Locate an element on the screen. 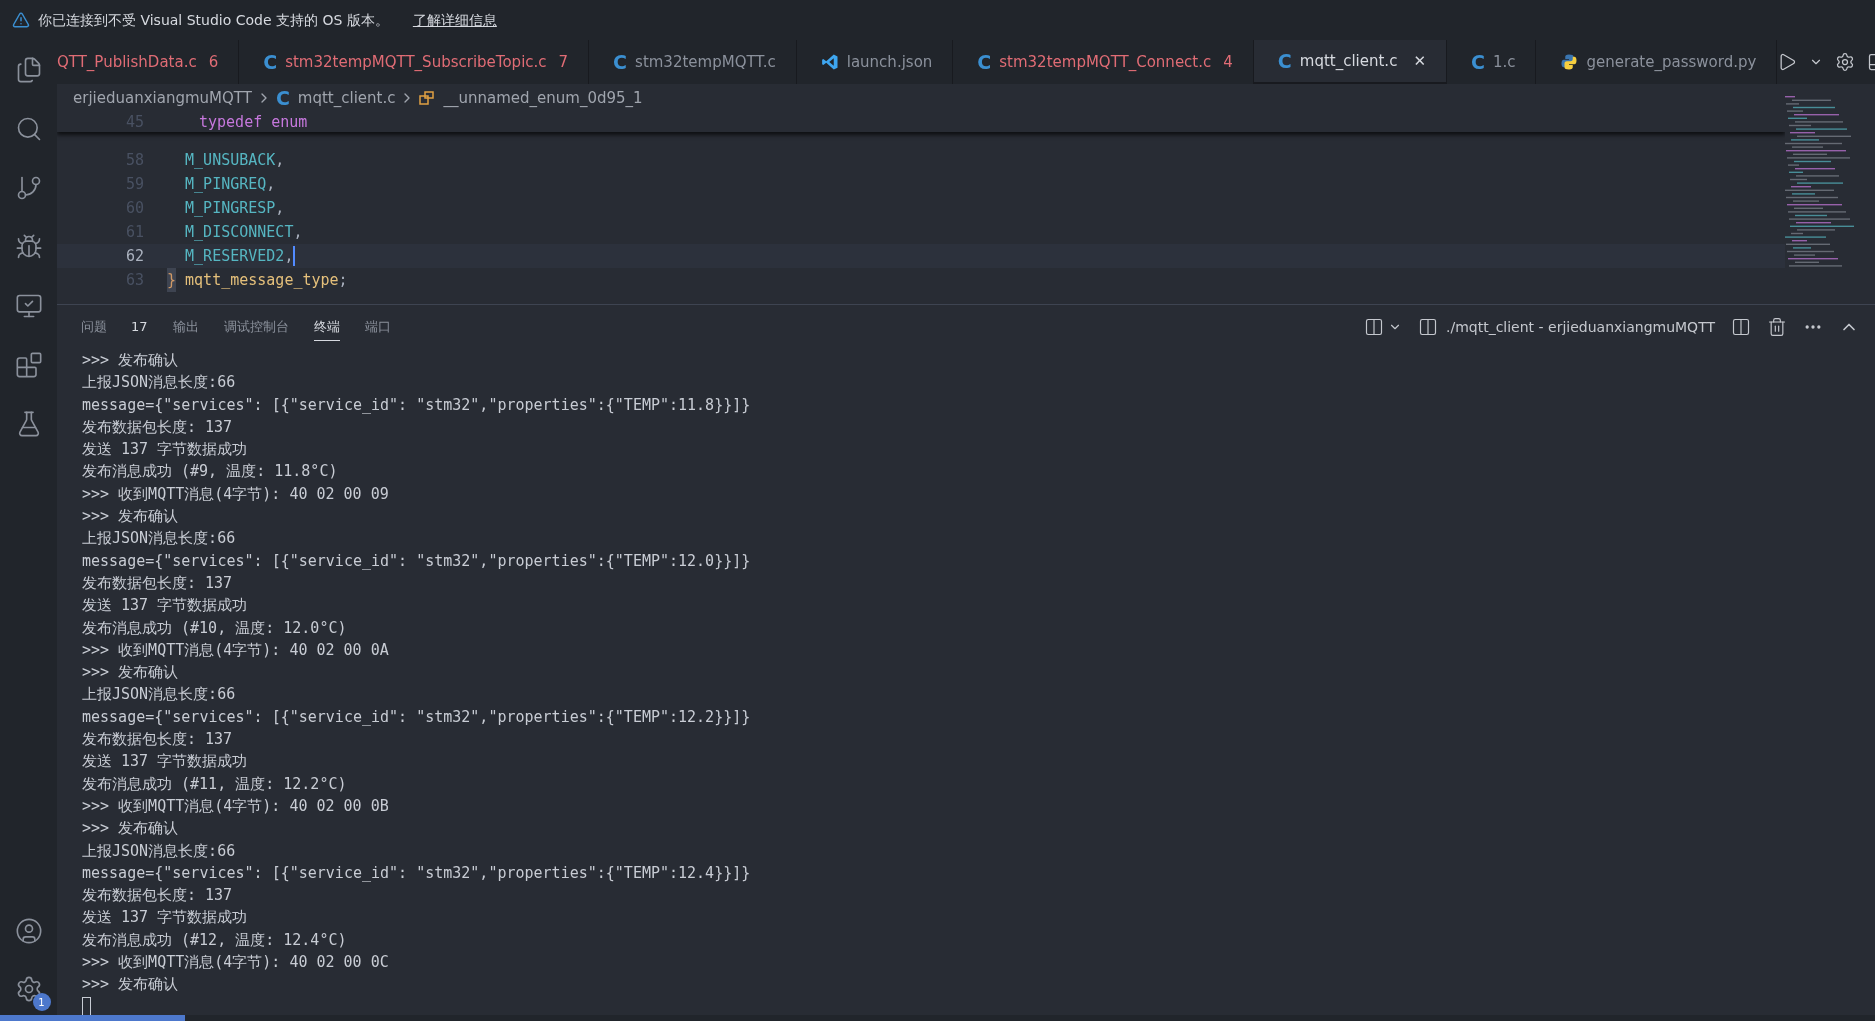  panel-tab: 端口 is located at coordinates (377, 327).